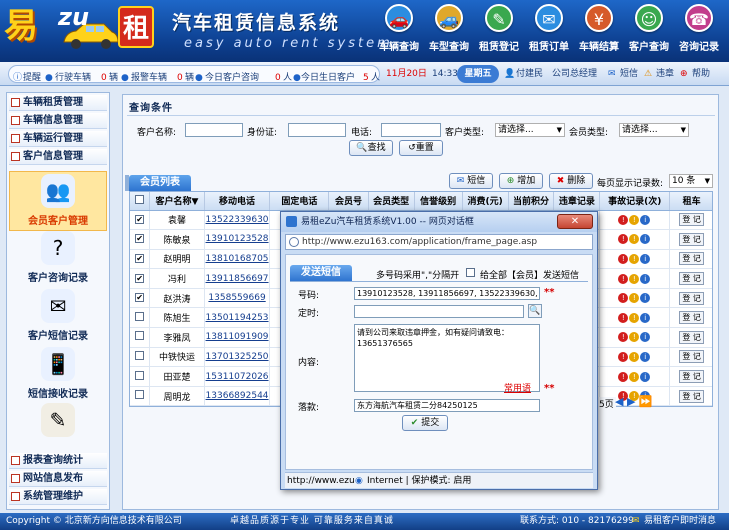 The height and width of the screenshot is (530, 729). What do you see at coordinates (328, 78) in the screenshot?
I see `birthday-label: 今日生日客户` at bounding box center [328, 78].